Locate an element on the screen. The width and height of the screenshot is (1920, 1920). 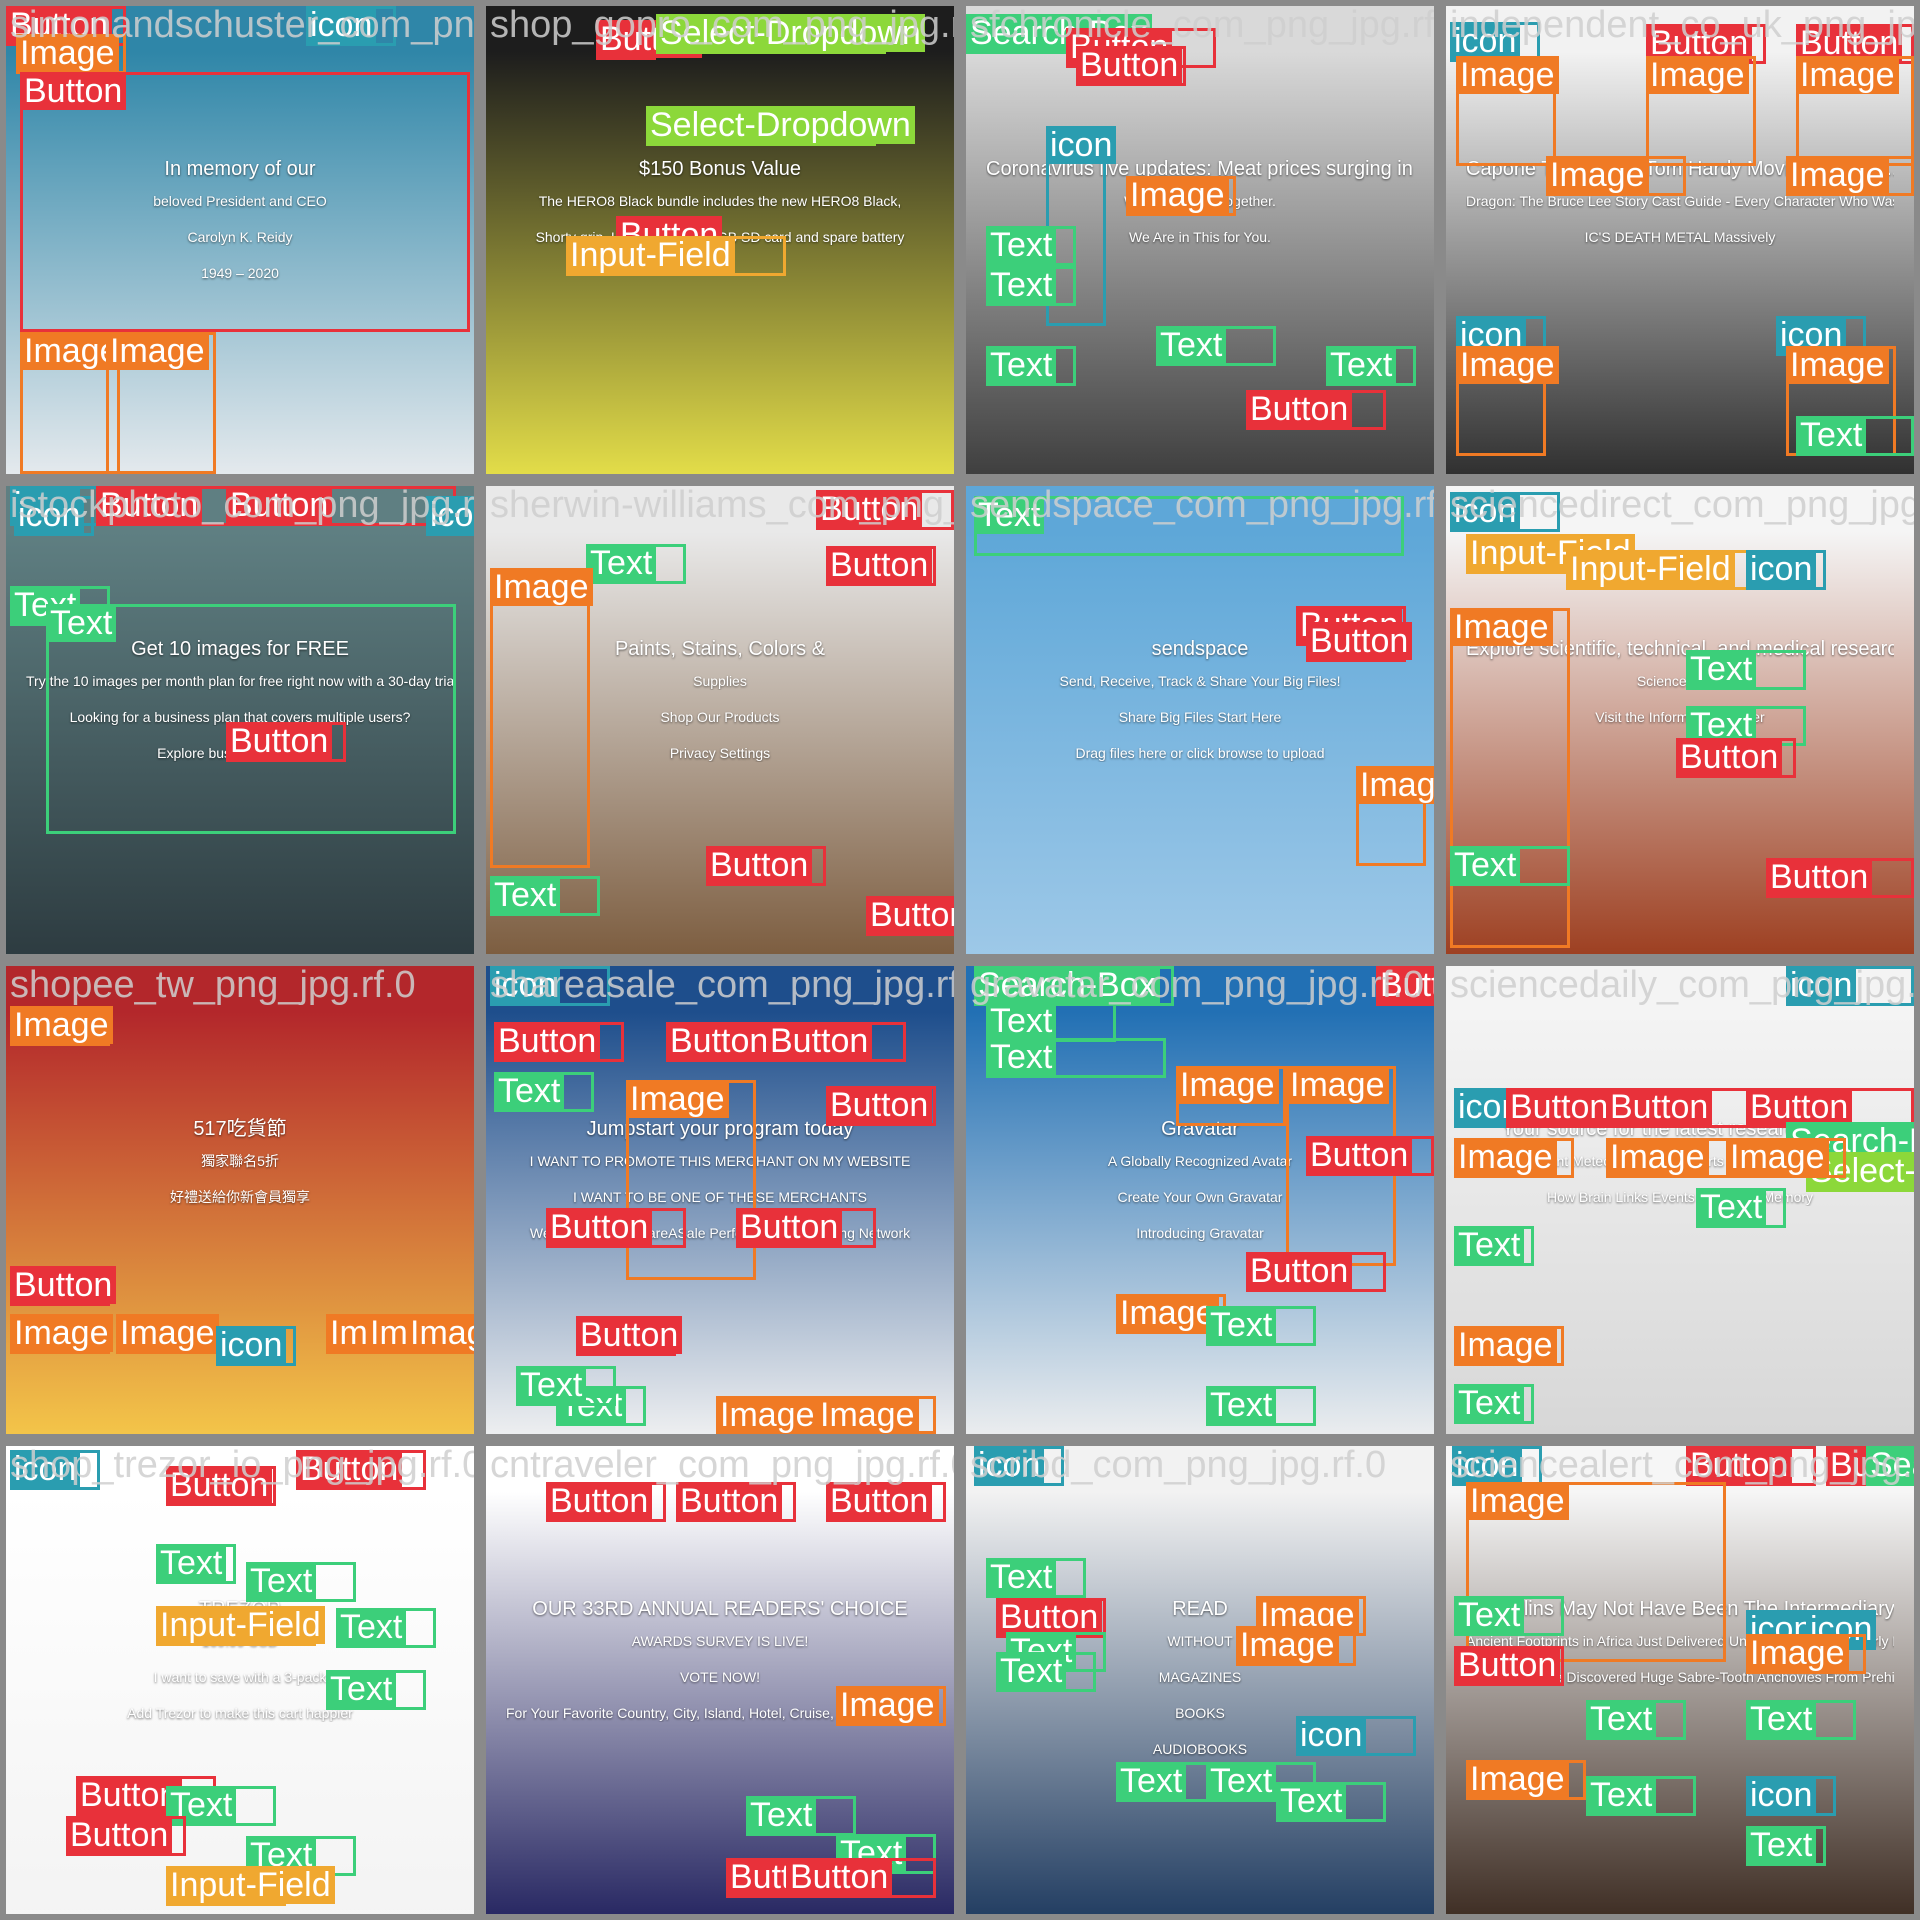
page-text: 169.99 USD is located at coordinates (240, 1641).